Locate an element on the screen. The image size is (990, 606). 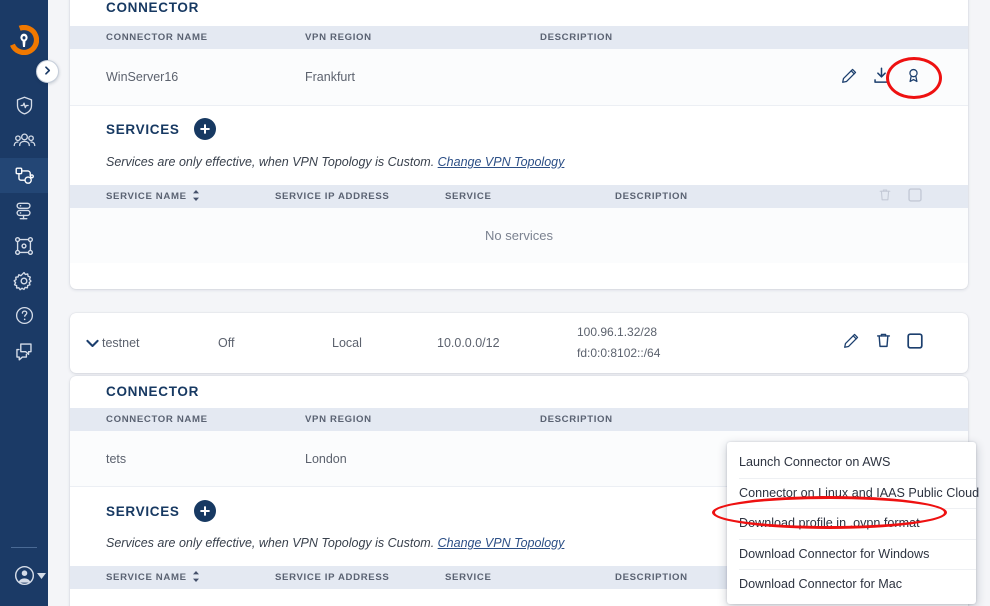
connector-name-value-2: tets is located at coordinates (116, 458).